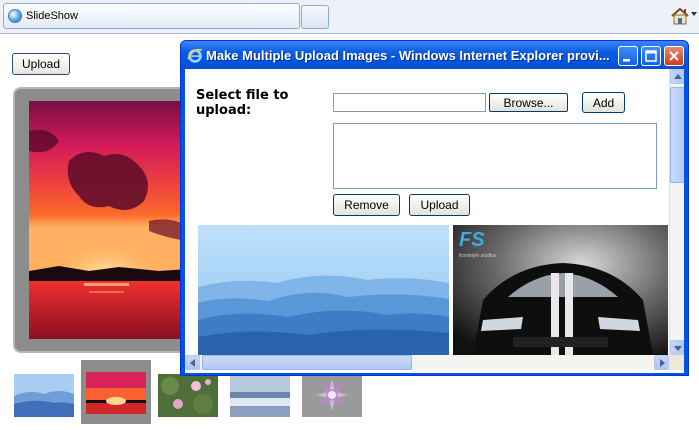  I want to click on scroll-right-button, so click(661, 362).